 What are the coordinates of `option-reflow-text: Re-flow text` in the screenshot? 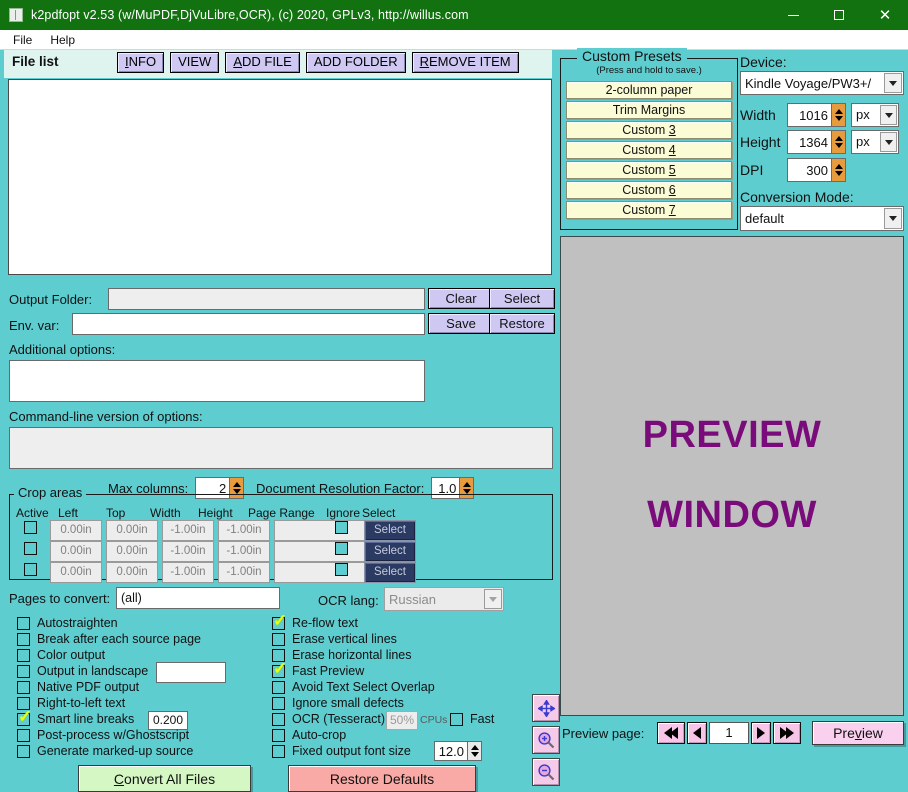 It's located at (315, 621).